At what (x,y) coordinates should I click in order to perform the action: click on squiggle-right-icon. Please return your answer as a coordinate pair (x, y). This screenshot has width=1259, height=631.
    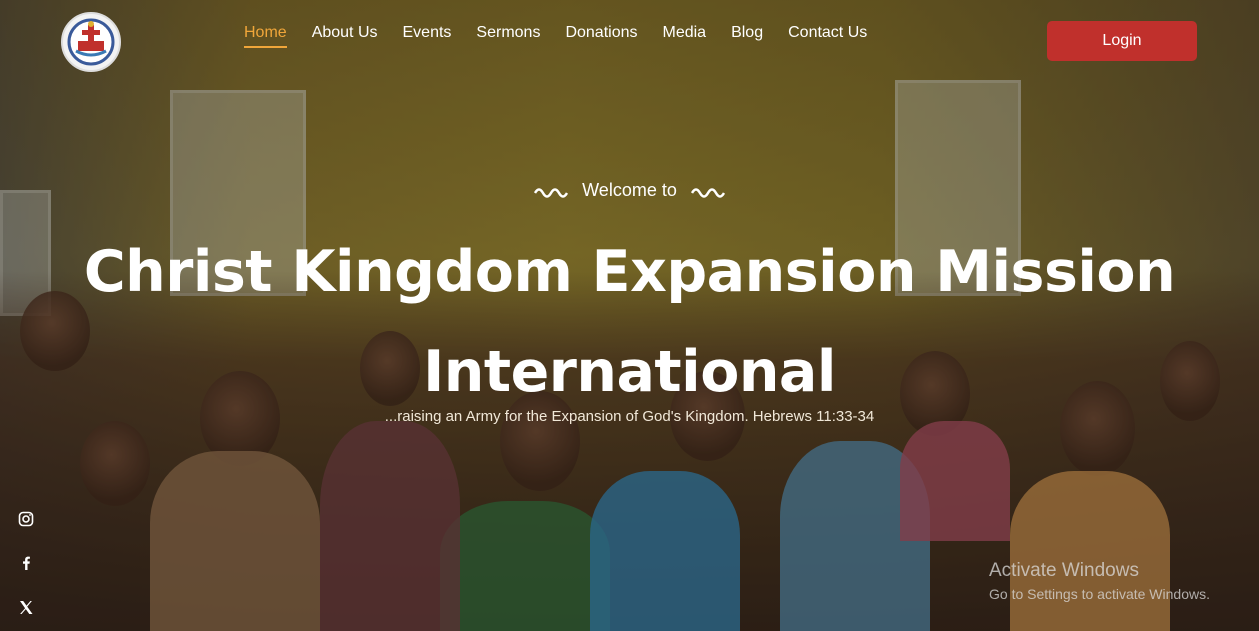
    Looking at the image, I should click on (707, 192).